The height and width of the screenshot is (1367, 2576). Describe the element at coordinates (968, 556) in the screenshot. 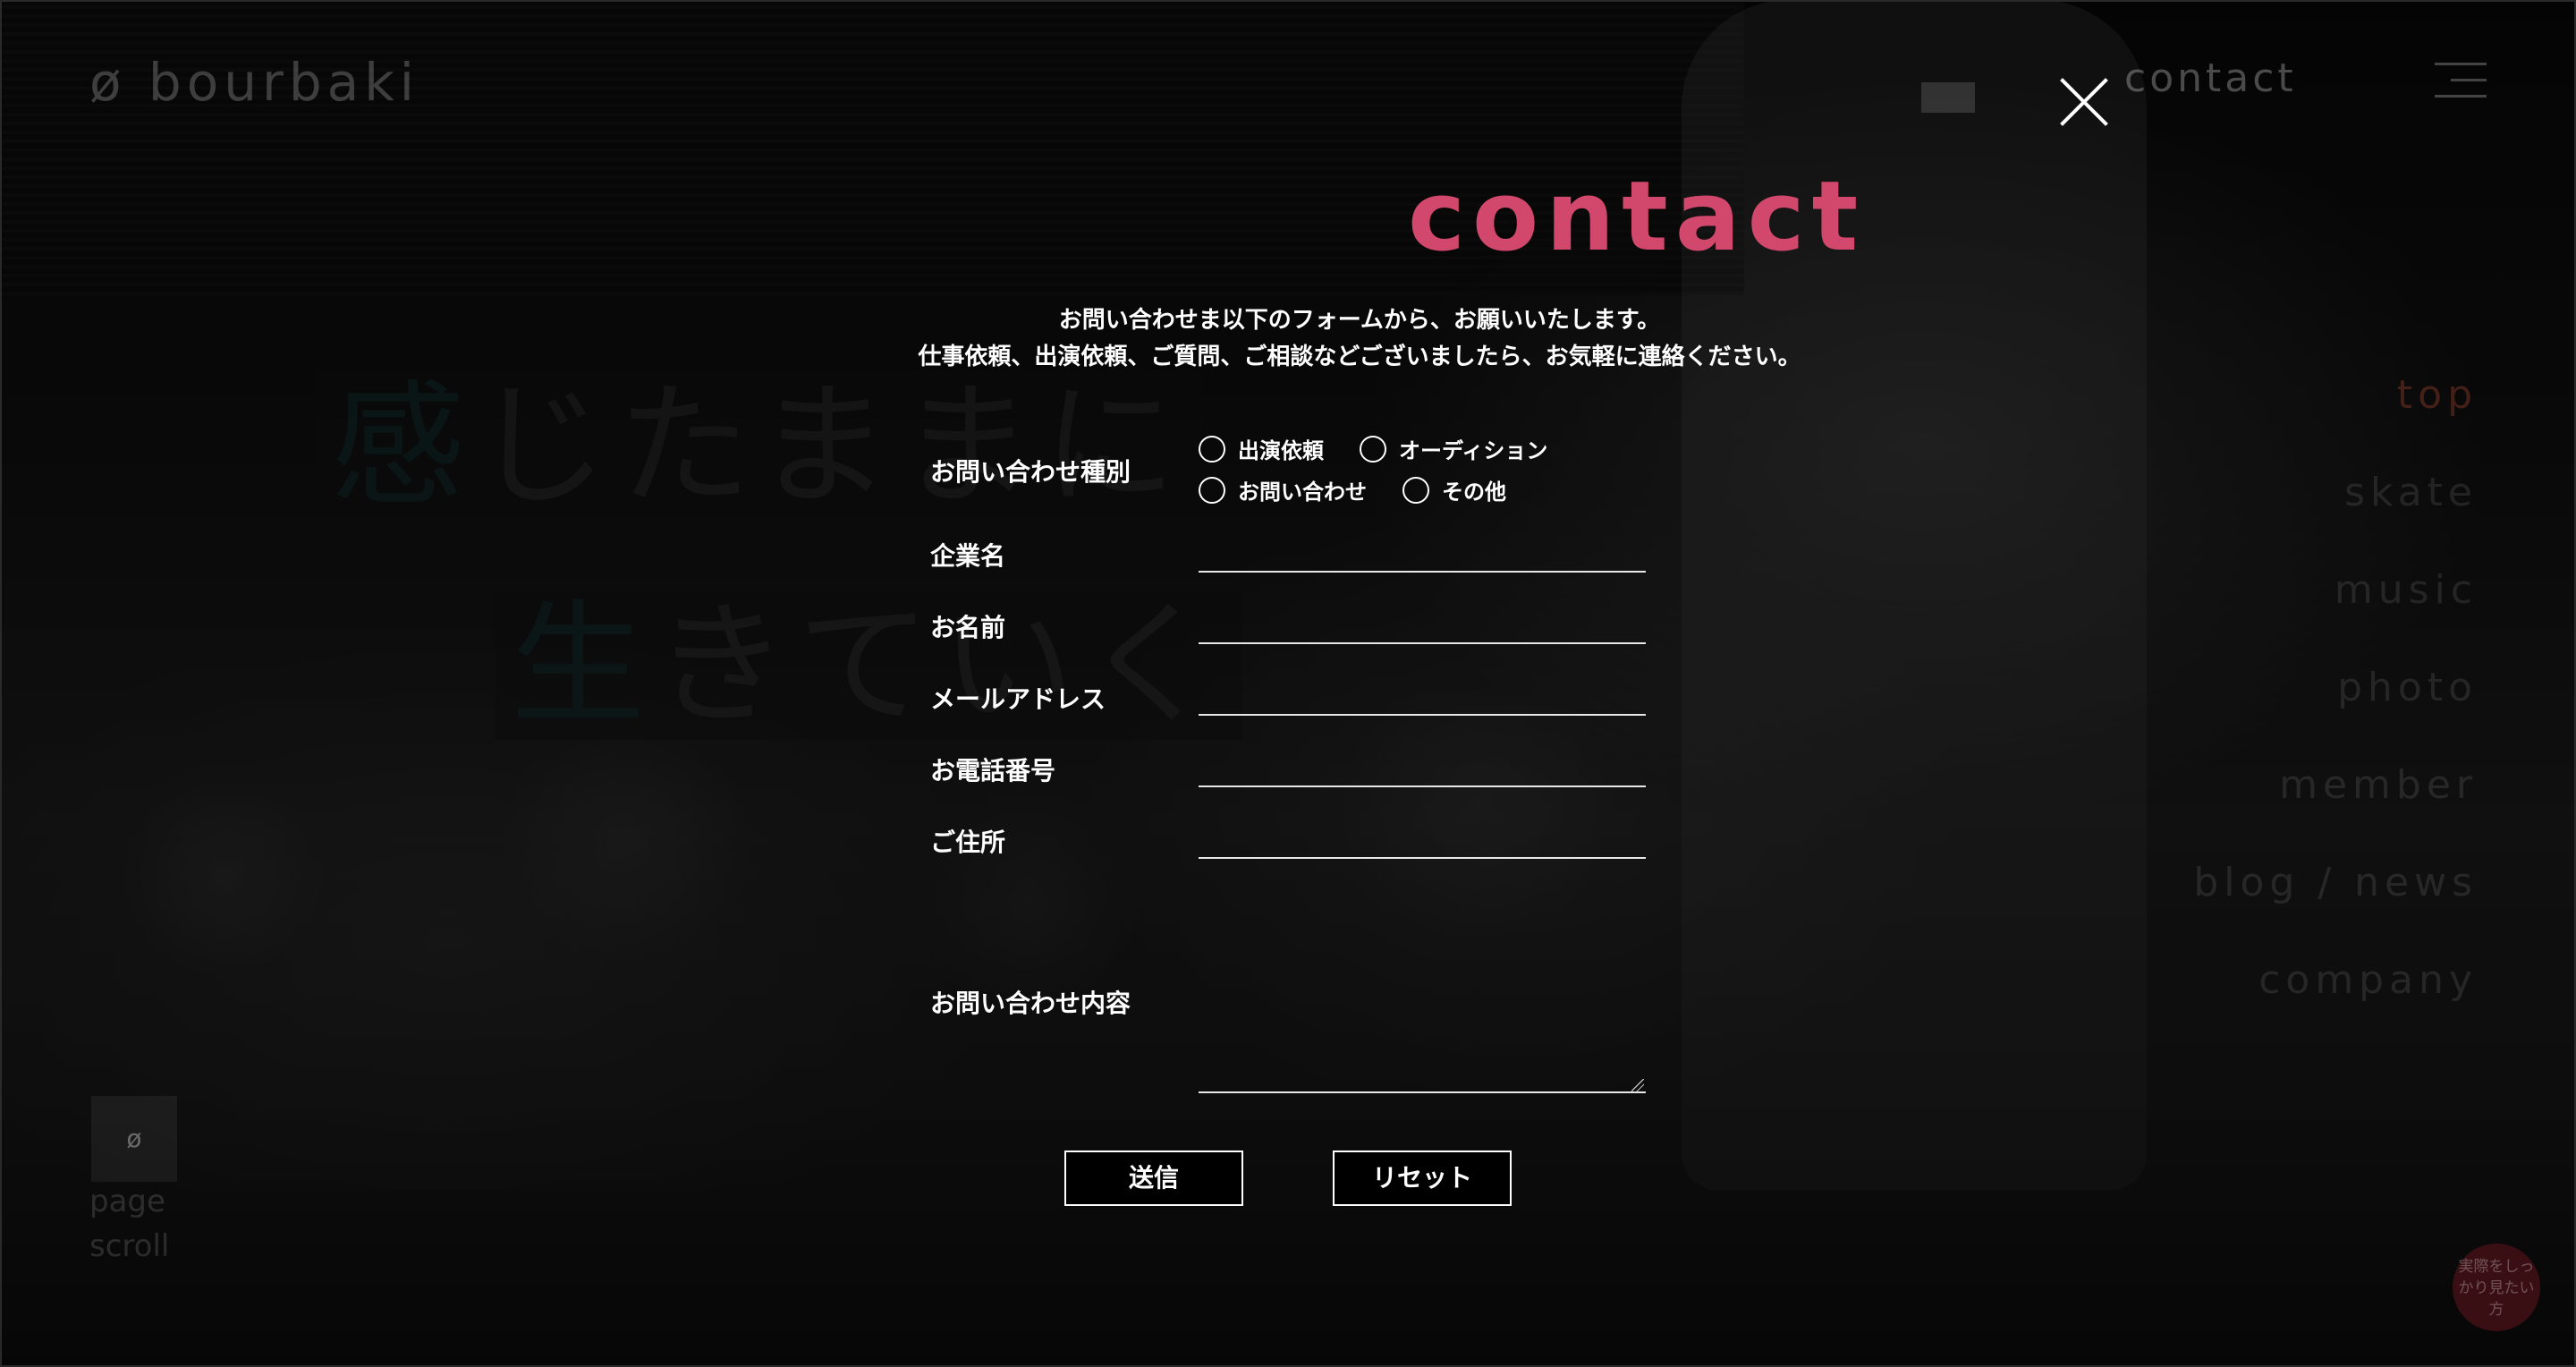

I see `company-label: 企業名` at that location.